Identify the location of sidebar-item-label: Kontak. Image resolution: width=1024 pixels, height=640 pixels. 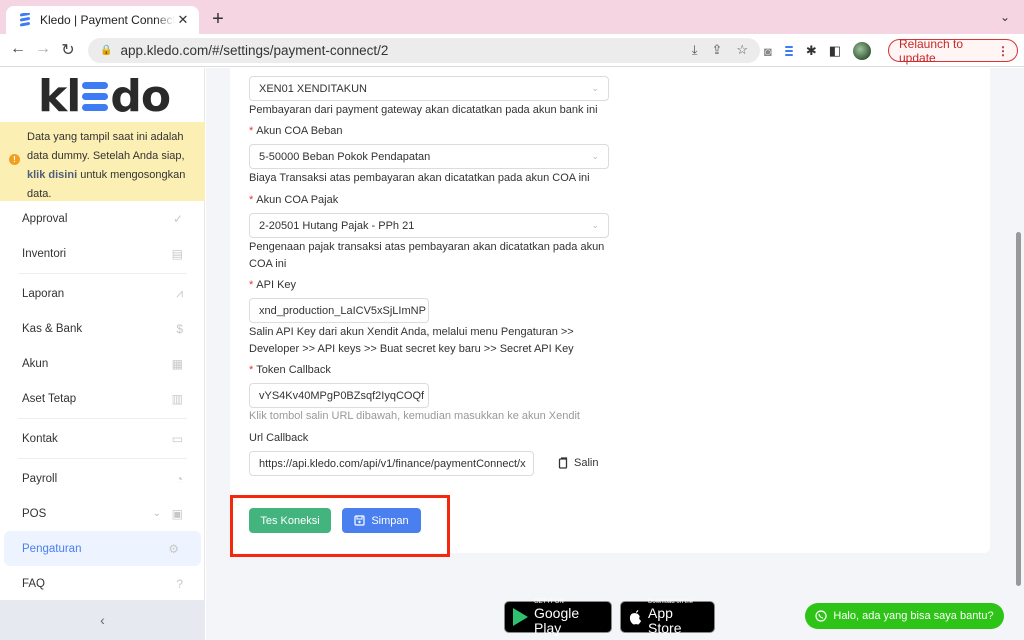
(40, 438).